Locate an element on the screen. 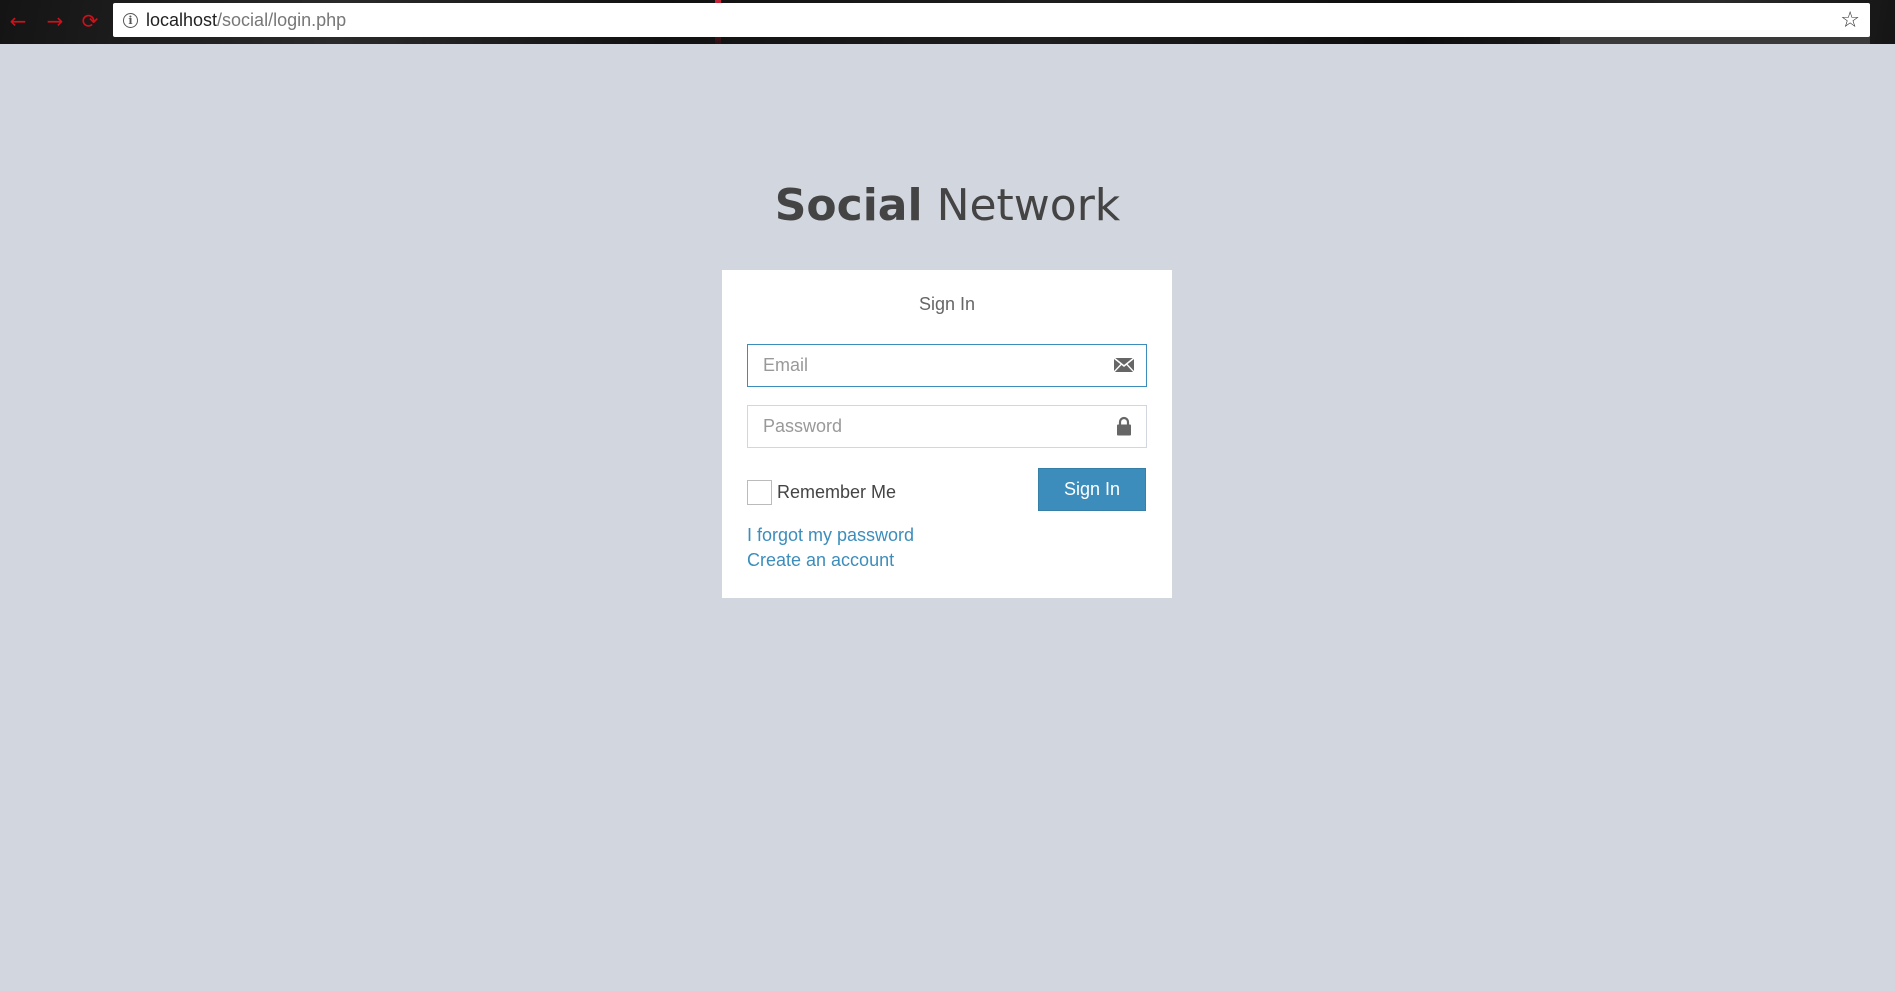  url-host: localhost is located at coordinates (182, 19).